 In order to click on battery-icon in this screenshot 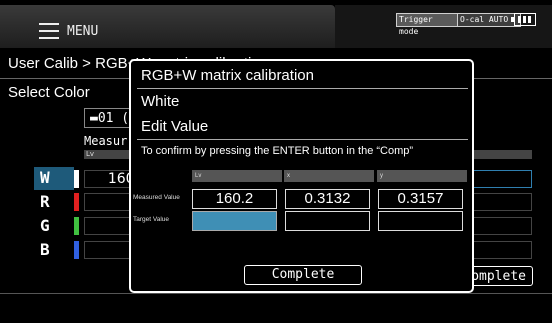, I will do `click(523, 19)`.